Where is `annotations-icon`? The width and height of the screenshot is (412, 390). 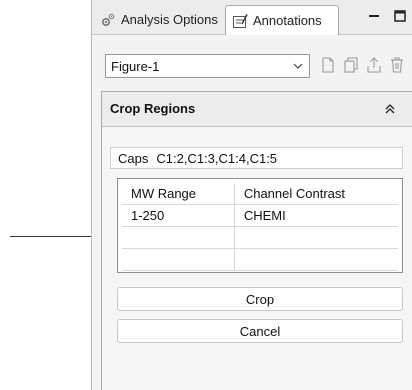
annotations-icon is located at coordinates (240, 20).